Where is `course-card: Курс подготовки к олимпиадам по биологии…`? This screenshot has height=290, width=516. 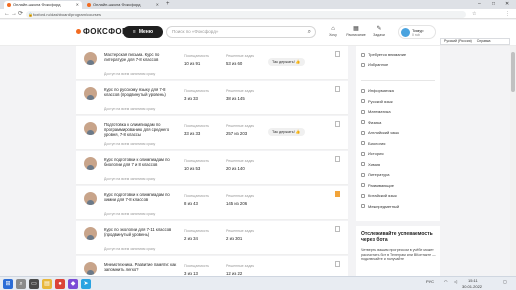 course-card: Курс подготовки к олимпиадам по биологии… is located at coordinates (212, 168).